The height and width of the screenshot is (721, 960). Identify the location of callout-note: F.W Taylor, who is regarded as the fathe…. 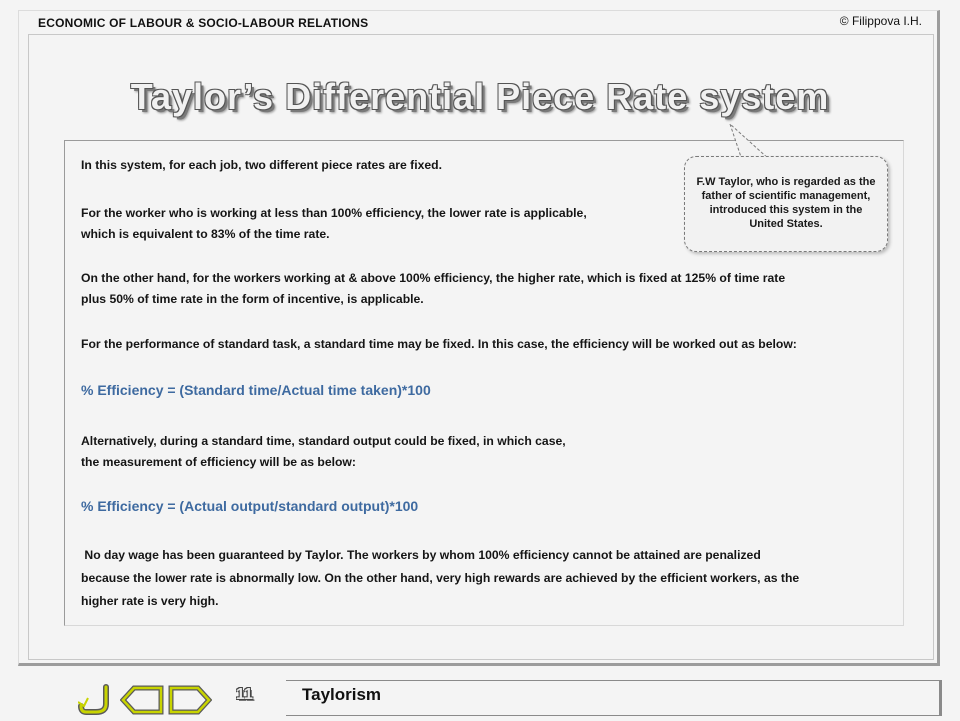
(786, 204).